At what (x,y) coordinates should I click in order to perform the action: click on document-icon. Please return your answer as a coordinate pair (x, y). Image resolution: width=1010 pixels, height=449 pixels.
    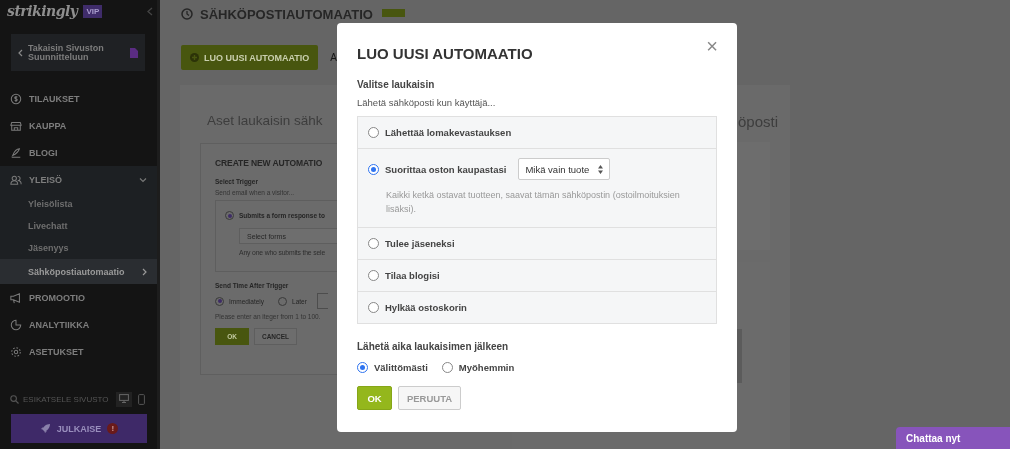
    Looking at the image, I should click on (134, 52).